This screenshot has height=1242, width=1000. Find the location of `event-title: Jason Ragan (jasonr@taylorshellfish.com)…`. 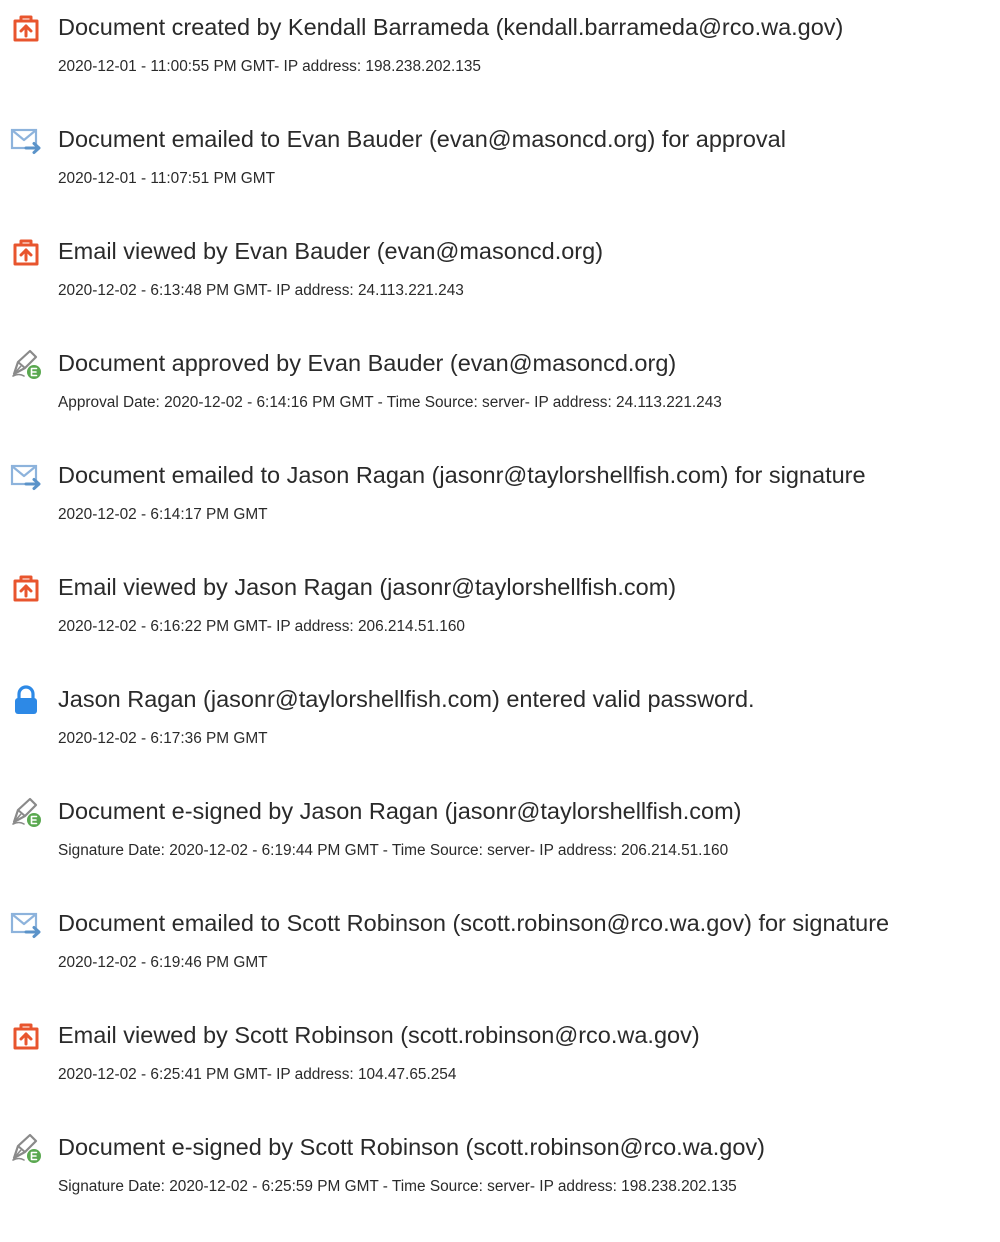

event-title: Jason Ragan (jasonr@taylorshellfish.com)… is located at coordinates (406, 699).